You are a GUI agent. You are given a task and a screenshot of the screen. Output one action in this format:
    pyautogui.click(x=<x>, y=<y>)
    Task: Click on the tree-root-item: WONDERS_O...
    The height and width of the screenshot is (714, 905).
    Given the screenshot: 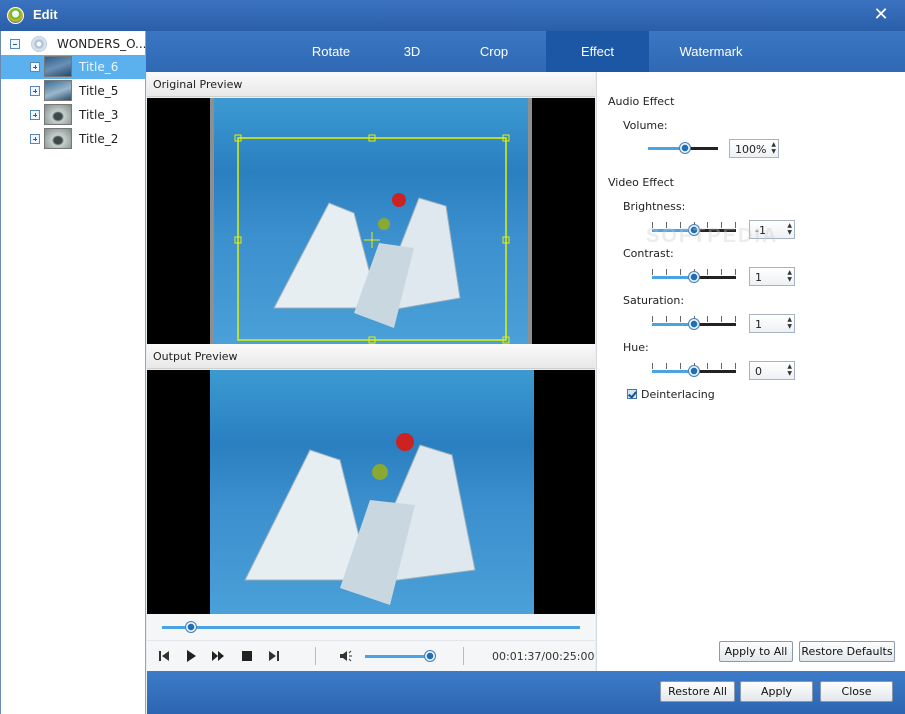 What is the action you would take?
    pyautogui.click(x=73, y=44)
    